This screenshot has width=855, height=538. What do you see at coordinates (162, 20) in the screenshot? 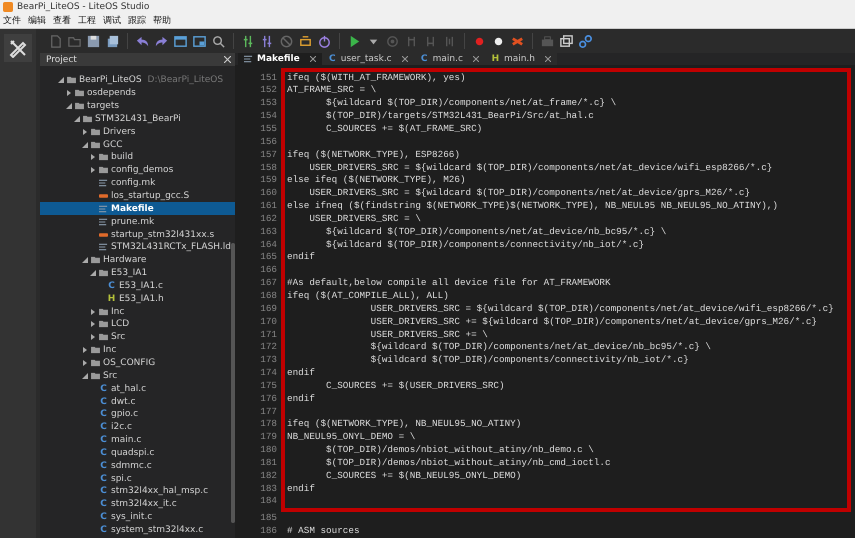
I see `menu-item: 帮助` at bounding box center [162, 20].